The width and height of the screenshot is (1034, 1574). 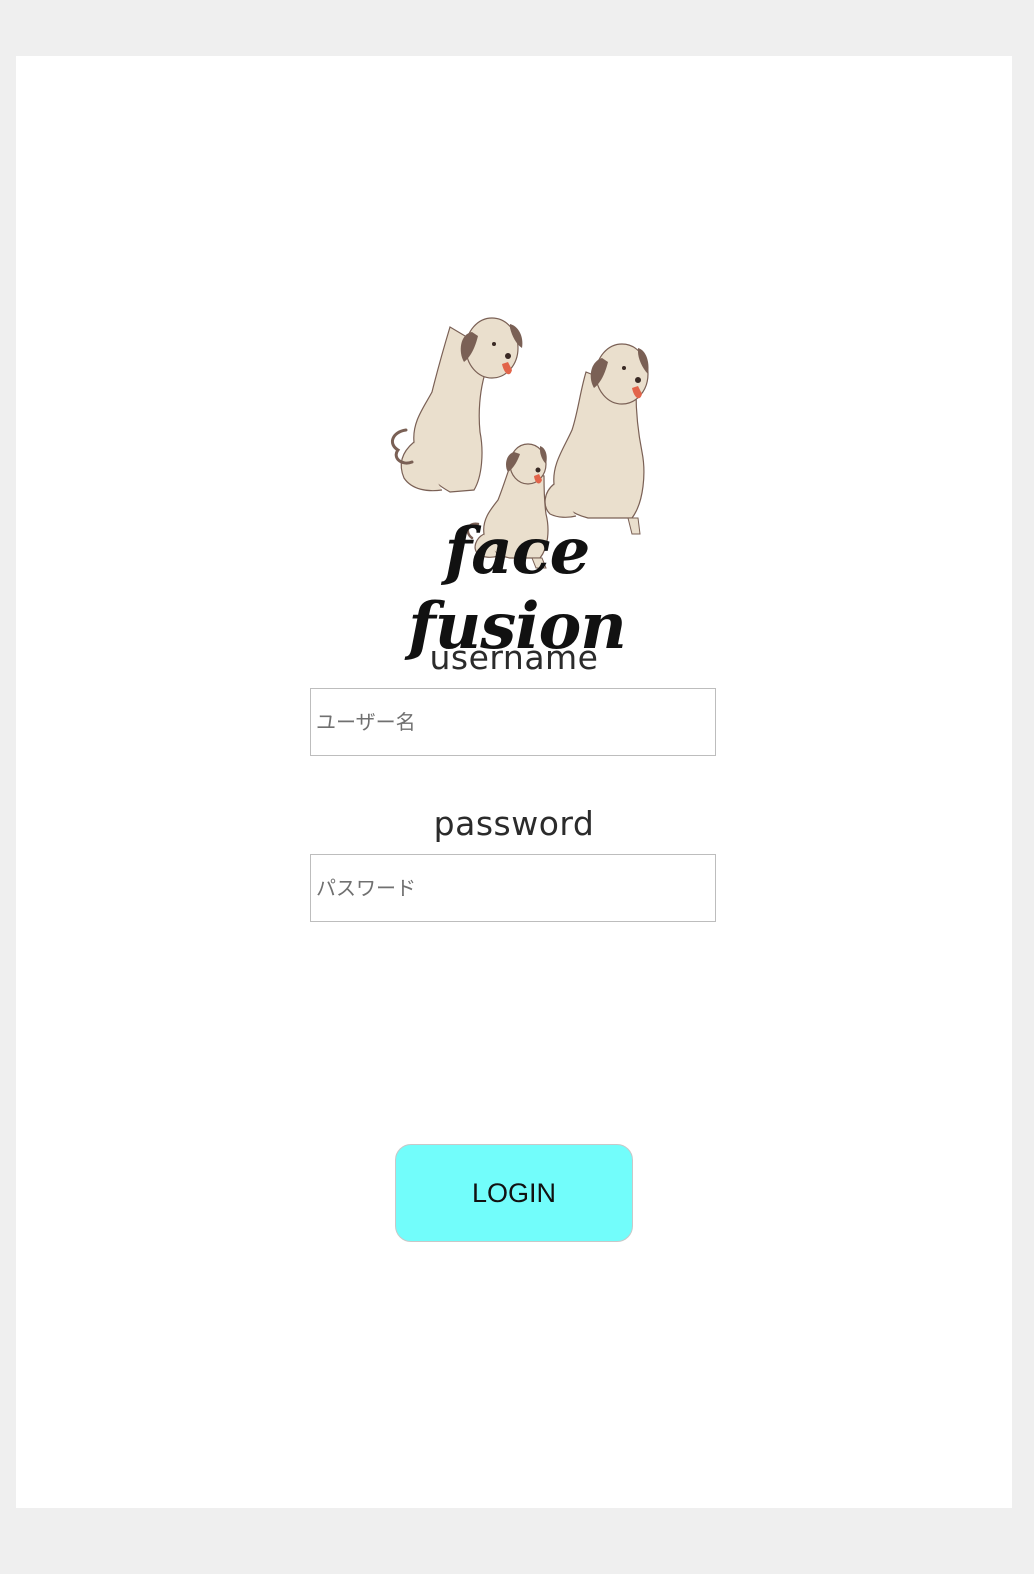 I want to click on password-input, so click(x=513, y=888).